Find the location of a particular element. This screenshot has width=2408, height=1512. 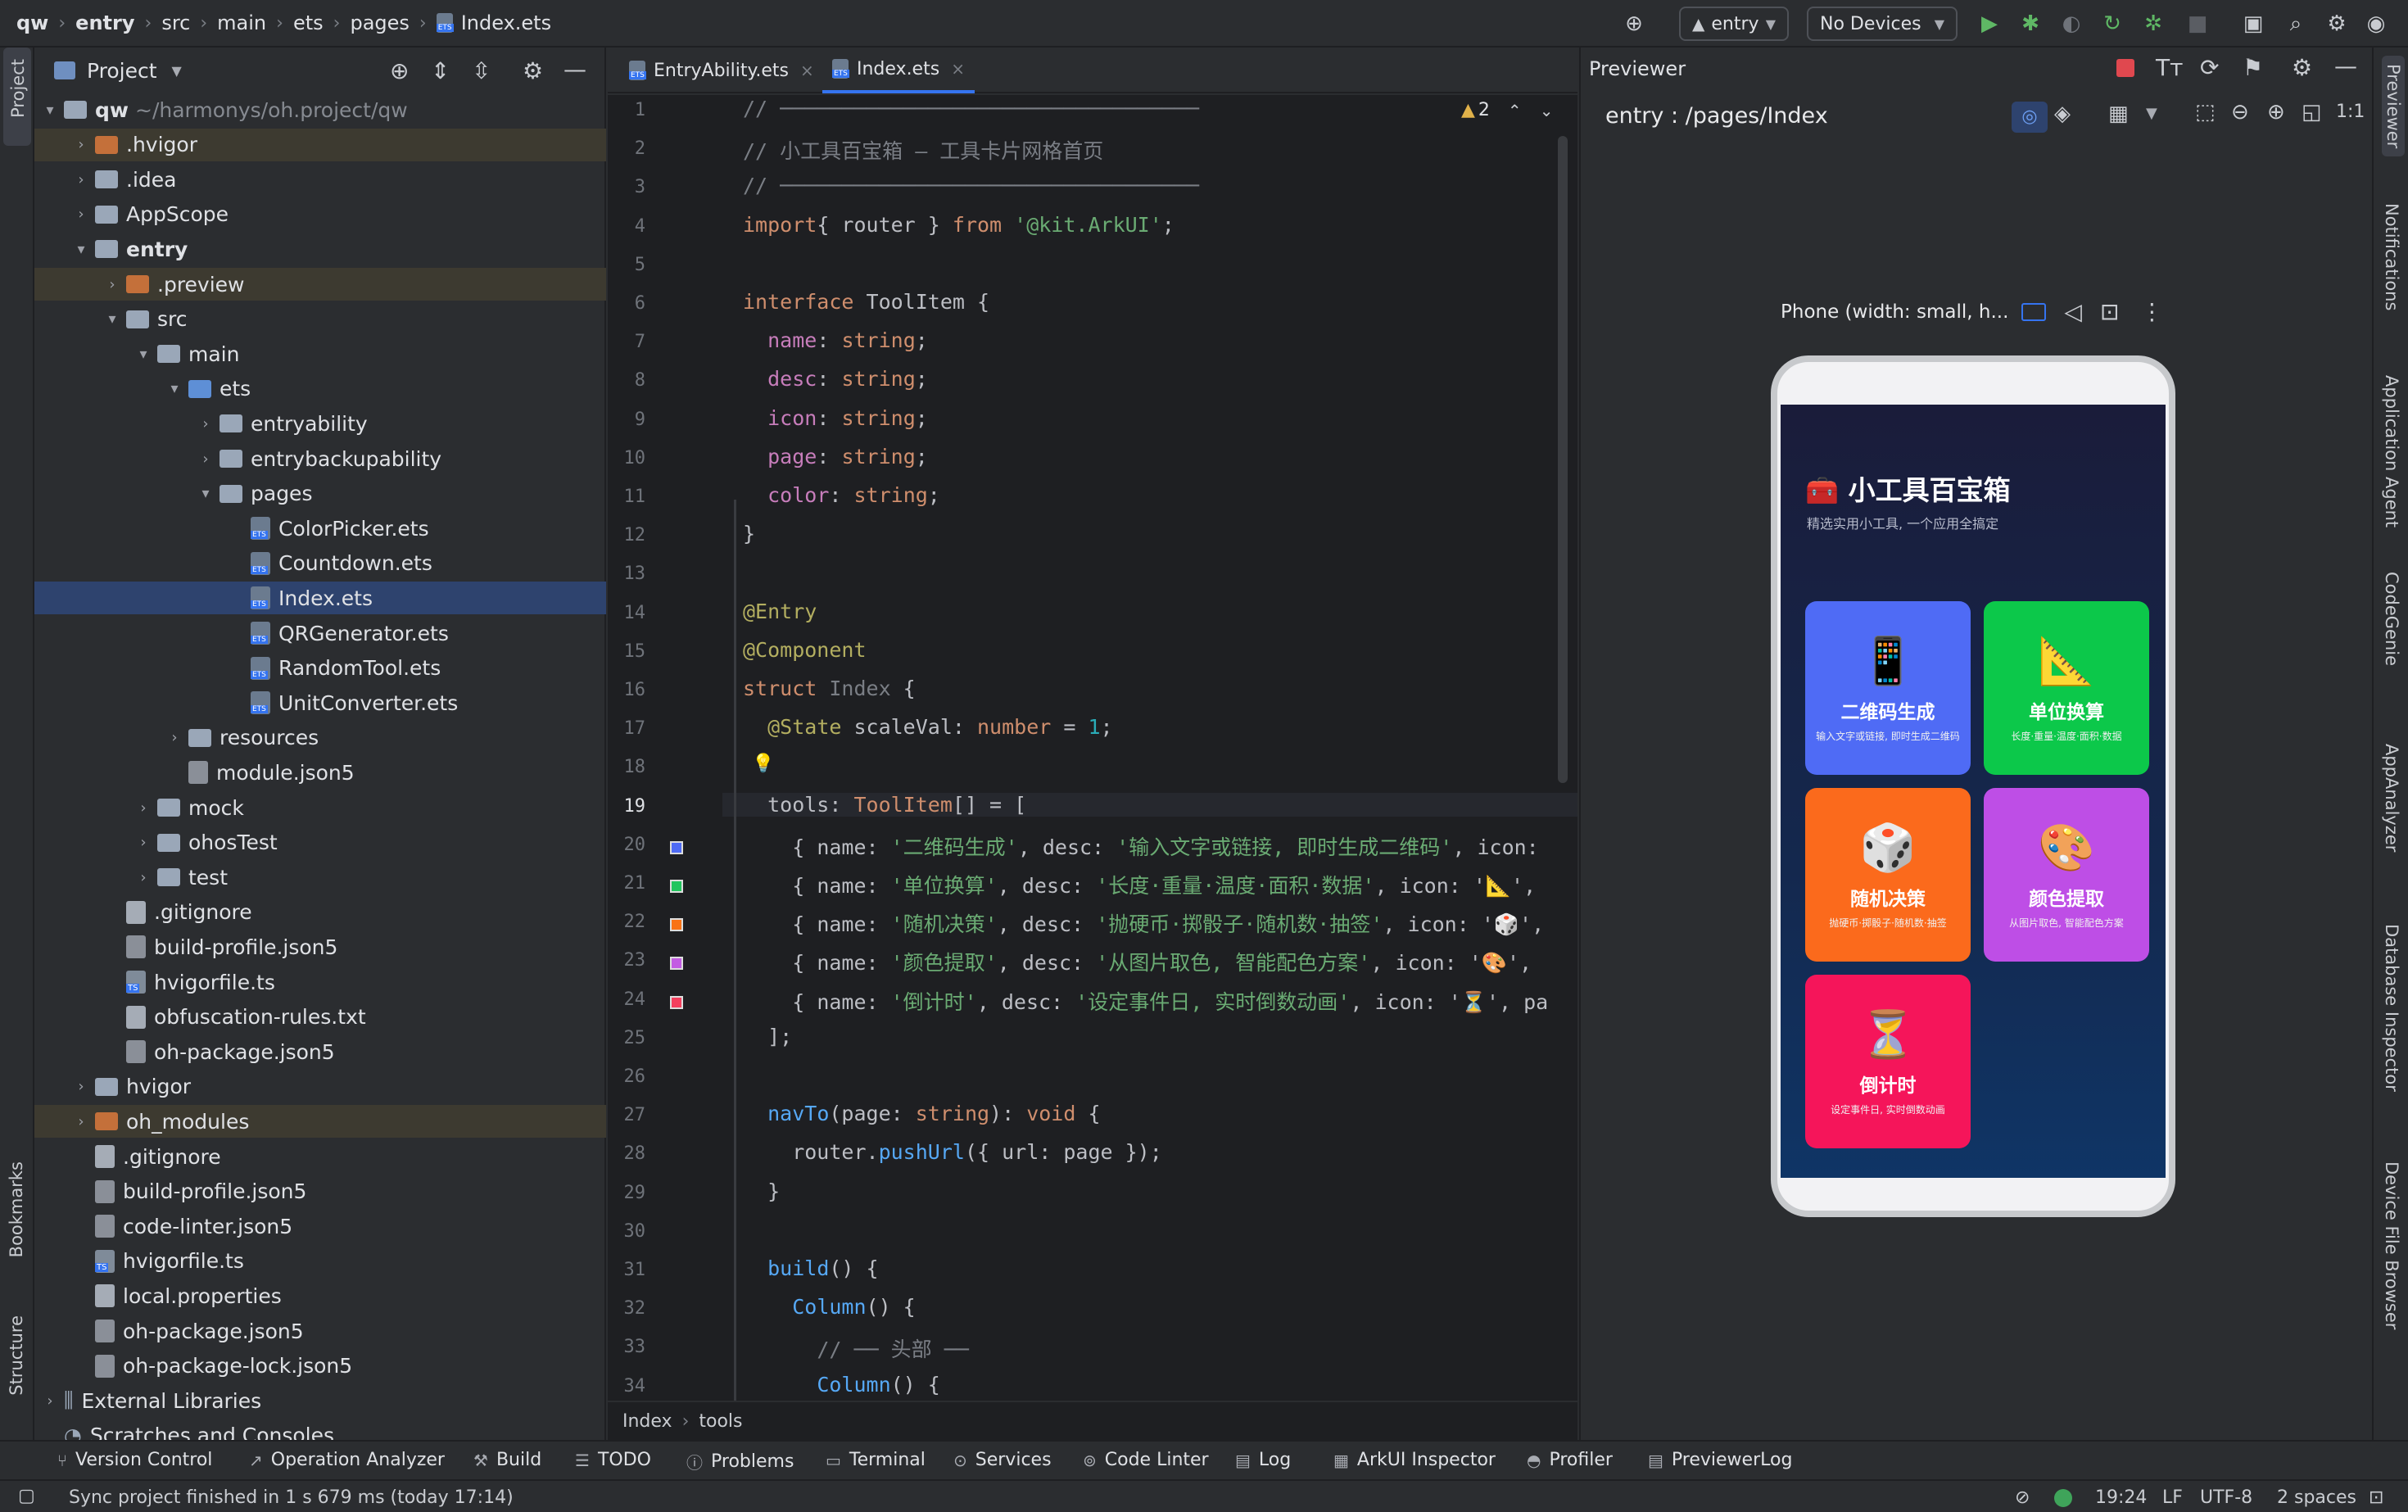

tree-item: local.properties is located at coordinates (320, 1295).